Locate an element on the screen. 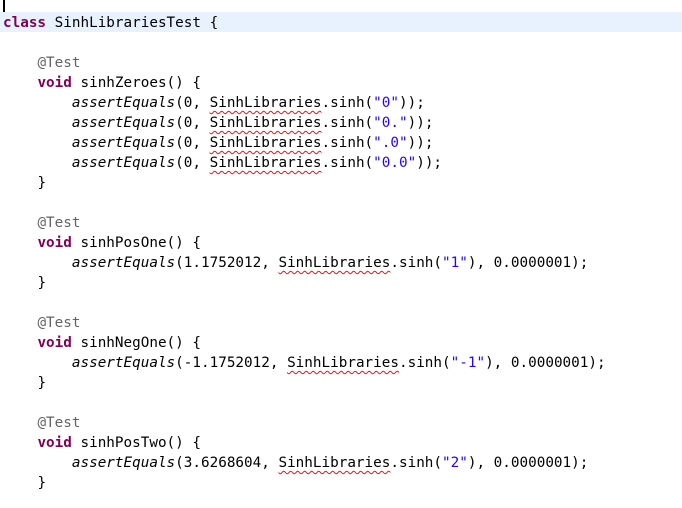  method-signature: void sinhZeroes() { is located at coordinates (102, 83).